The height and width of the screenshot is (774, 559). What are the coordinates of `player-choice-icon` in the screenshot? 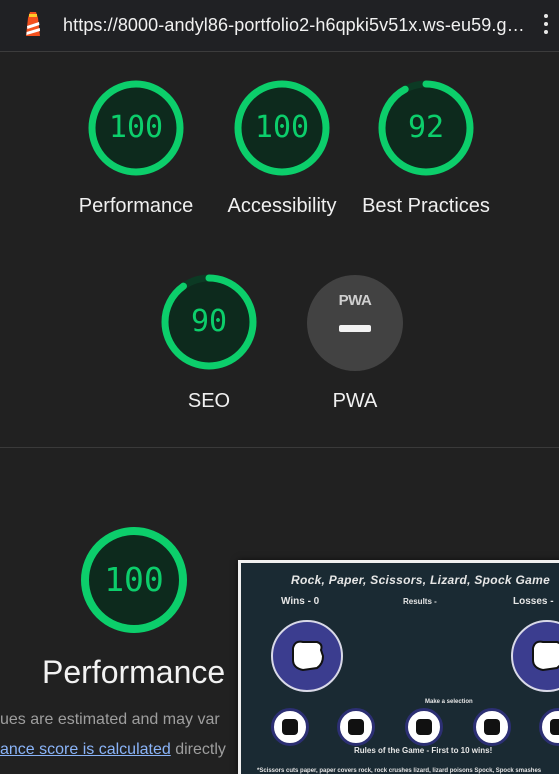 It's located at (307, 656).